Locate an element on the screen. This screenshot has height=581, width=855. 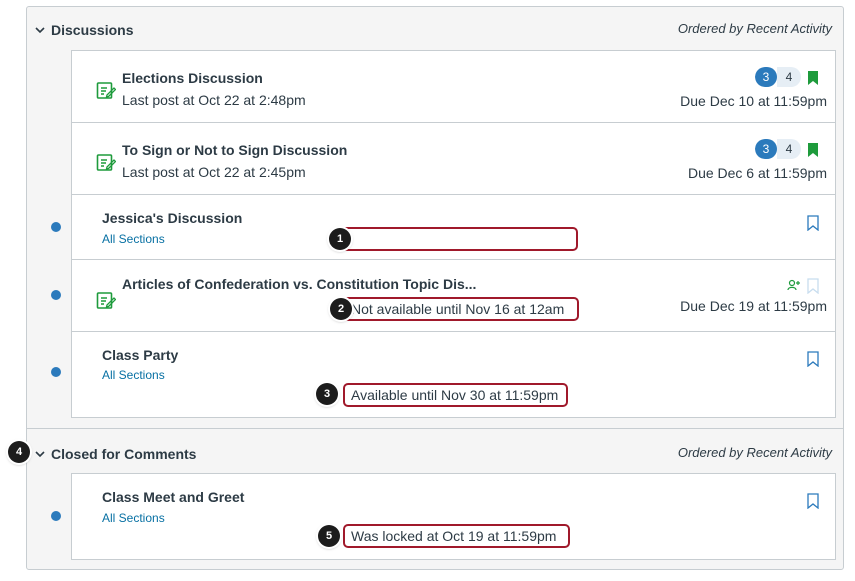
closed-section-title: Closed for Comments is located at coordinates (124, 454).